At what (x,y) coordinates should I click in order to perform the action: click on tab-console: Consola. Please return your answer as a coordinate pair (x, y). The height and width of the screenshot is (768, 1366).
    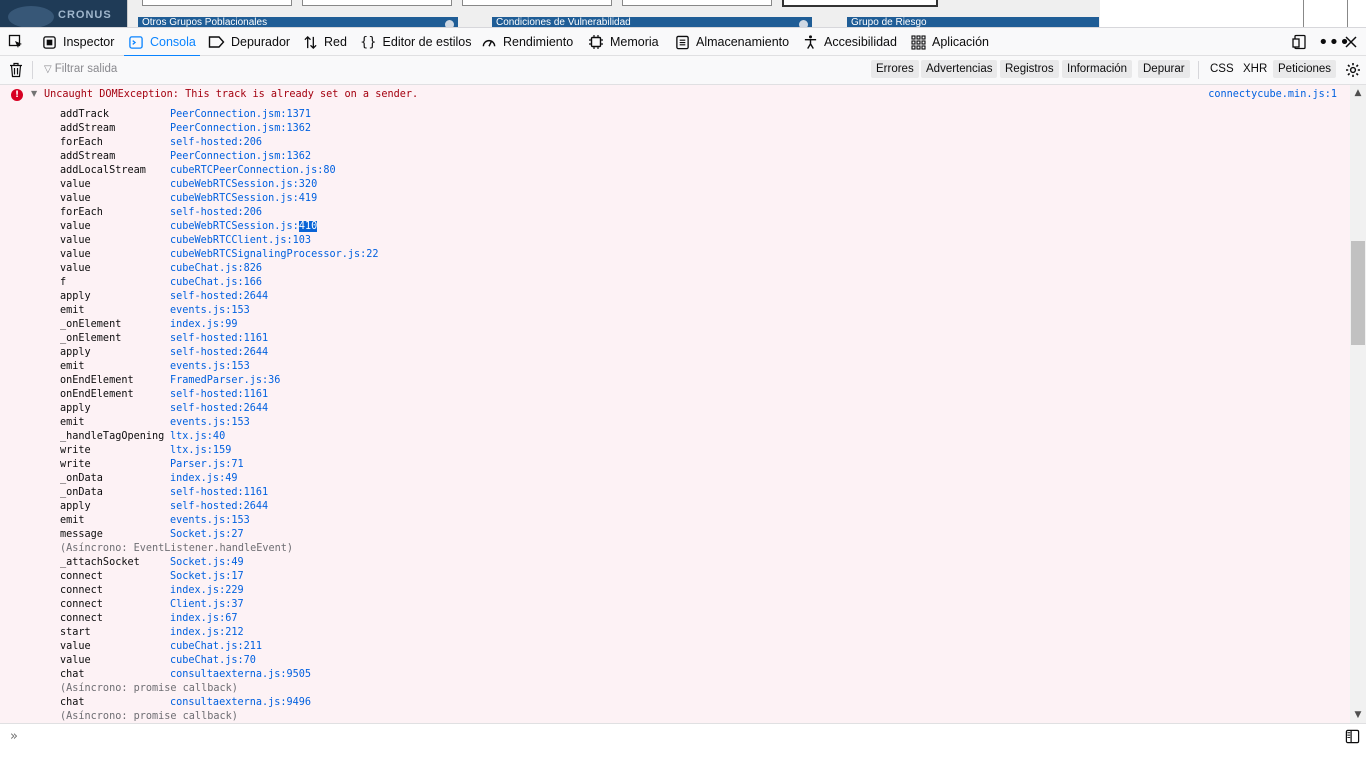
    Looking at the image, I should click on (162, 42).